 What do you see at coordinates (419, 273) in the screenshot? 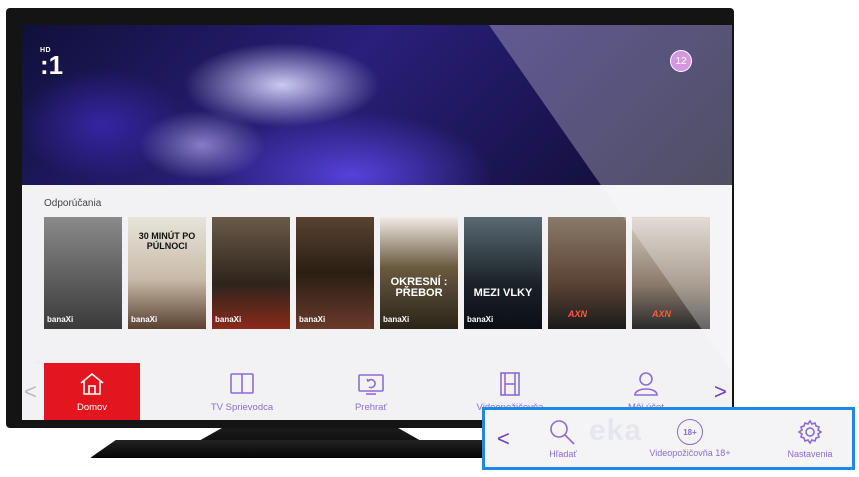
I see `poster-5: OKRESNÍ : PŘEBOR banaXi` at bounding box center [419, 273].